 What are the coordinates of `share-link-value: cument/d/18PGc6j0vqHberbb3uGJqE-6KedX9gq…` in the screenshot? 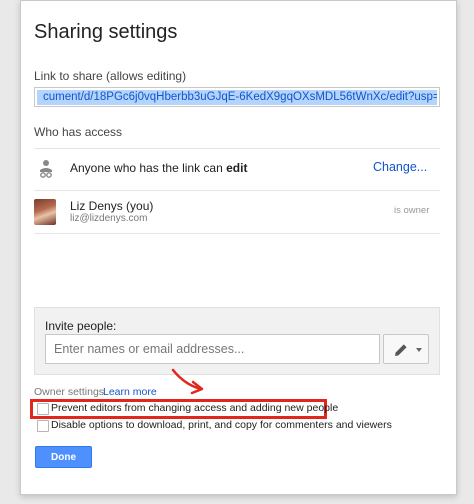 It's located at (237, 97).